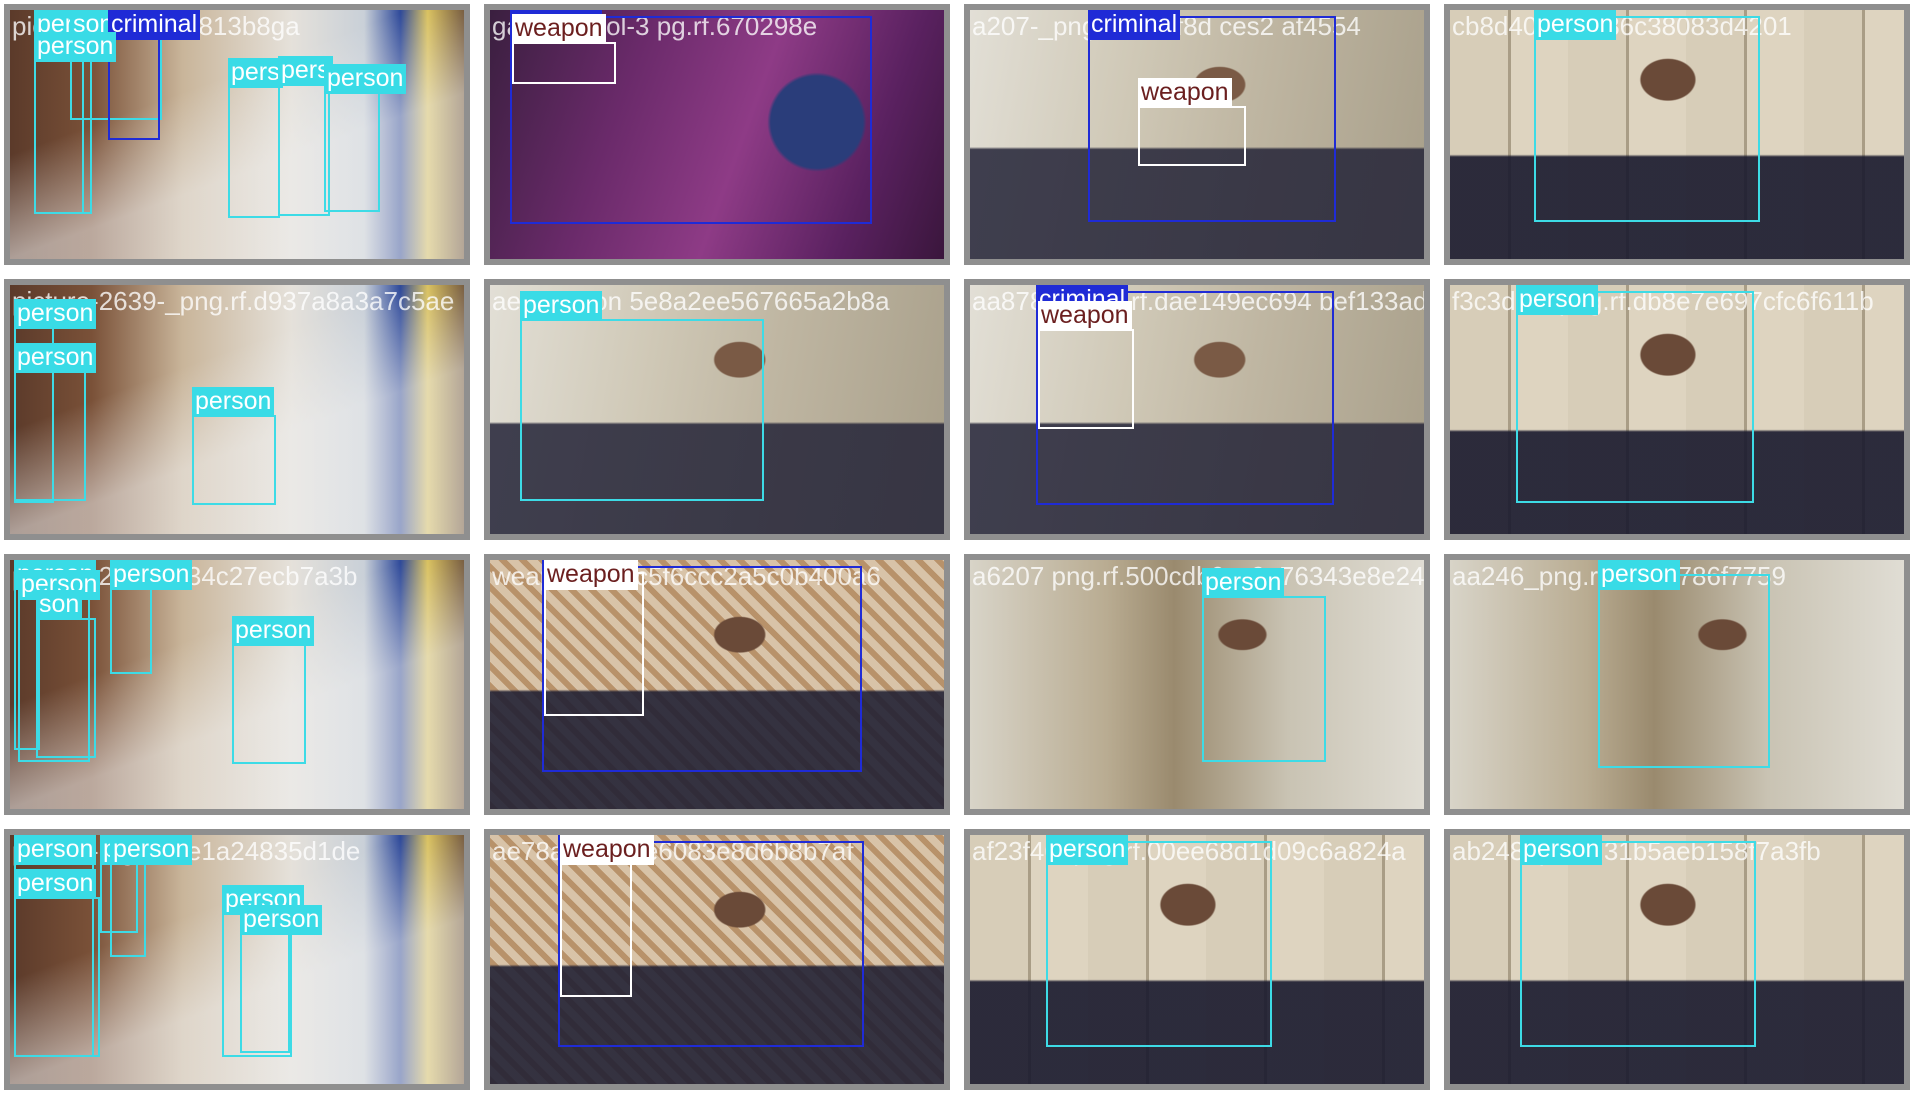  Describe the element at coordinates (255, 73) in the screenshot. I see `class-label-person: pers` at that location.